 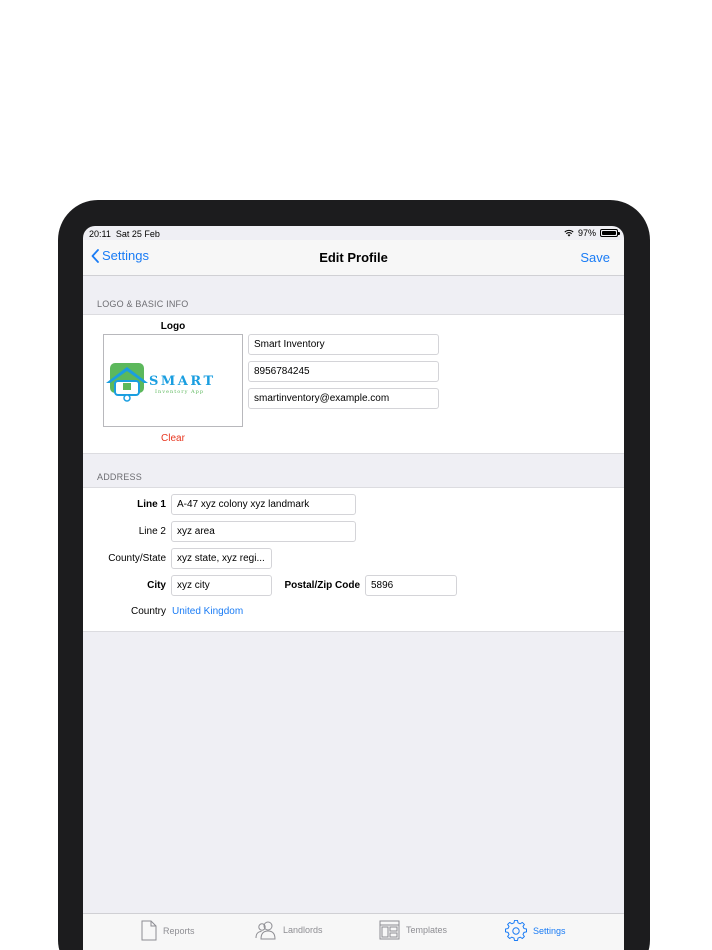 What do you see at coordinates (143, 304) in the screenshot?
I see `logo-section-header: LOGO & BASIC INFO` at bounding box center [143, 304].